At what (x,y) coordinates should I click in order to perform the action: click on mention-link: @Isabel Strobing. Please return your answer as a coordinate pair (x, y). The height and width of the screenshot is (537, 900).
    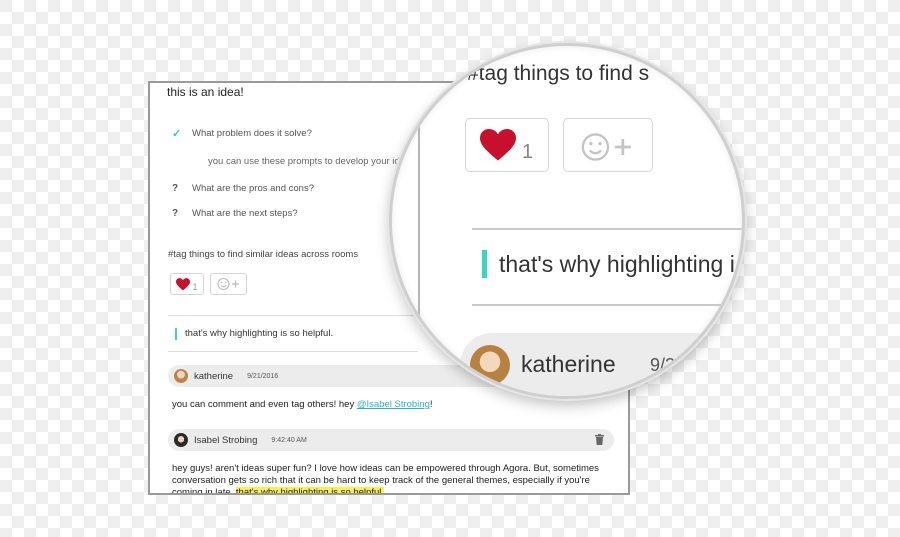
    Looking at the image, I should click on (393, 404).